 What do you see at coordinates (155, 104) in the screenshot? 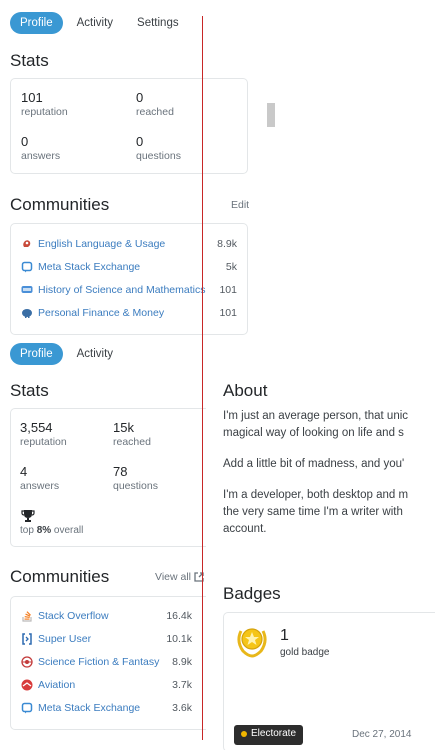
I see `stat-reached: 0 reached` at bounding box center [155, 104].